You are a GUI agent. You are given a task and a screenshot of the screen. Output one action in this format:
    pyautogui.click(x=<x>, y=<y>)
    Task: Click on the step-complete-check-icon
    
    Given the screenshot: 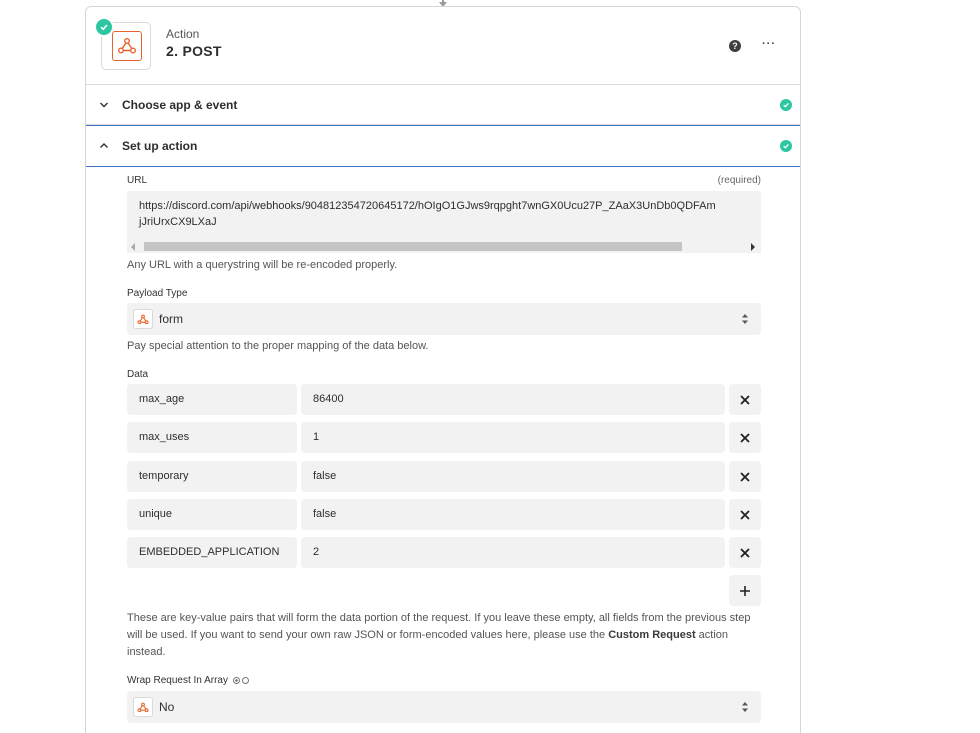 What is the action you would take?
    pyautogui.click(x=104, y=27)
    